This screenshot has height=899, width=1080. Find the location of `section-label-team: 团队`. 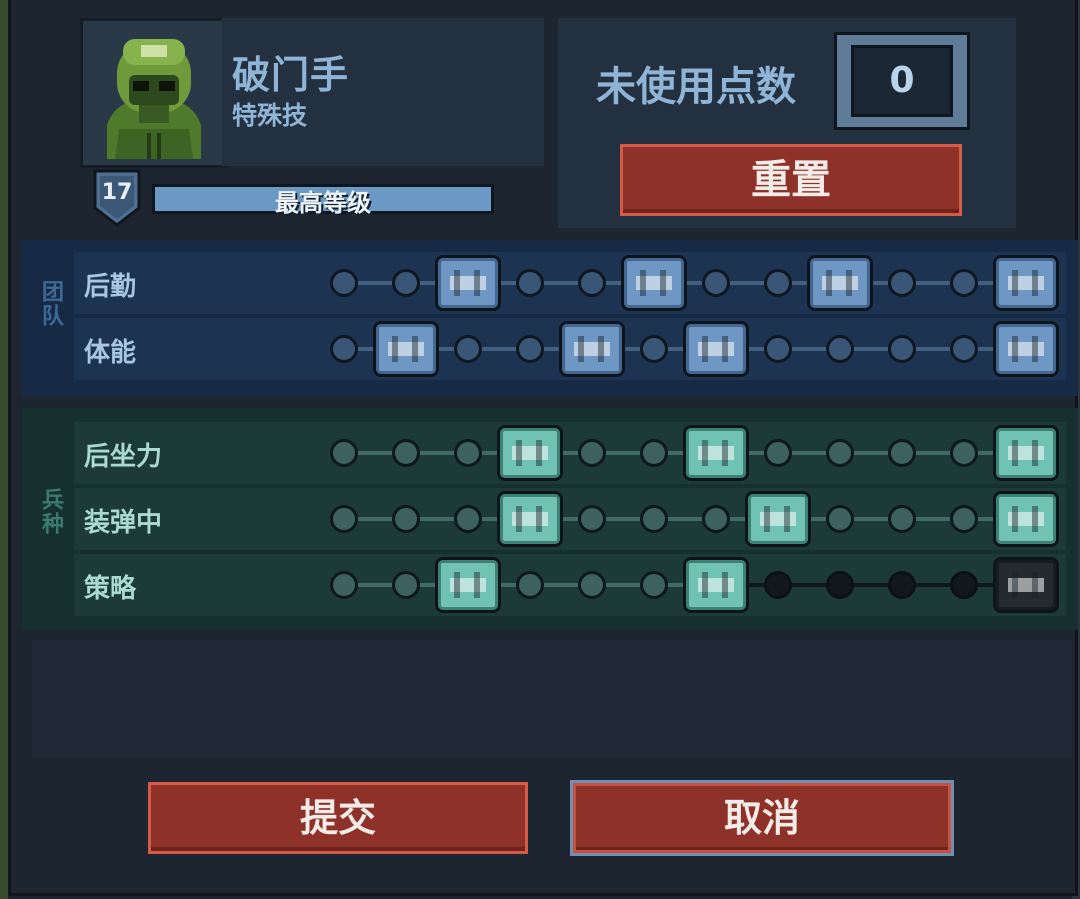

section-label-team: 团队 is located at coordinates (50, 304).